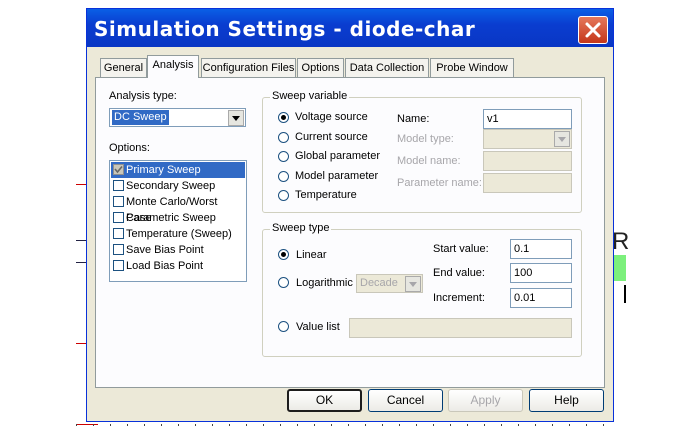 The image size is (683, 433). I want to click on option-label: Load Bias Point, so click(165, 266).